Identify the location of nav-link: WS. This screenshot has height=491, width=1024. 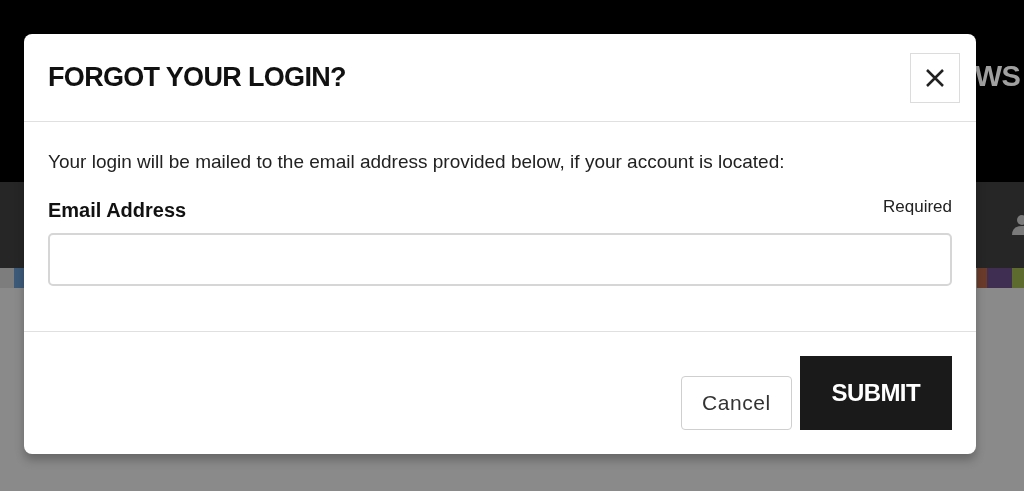
(997, 76).